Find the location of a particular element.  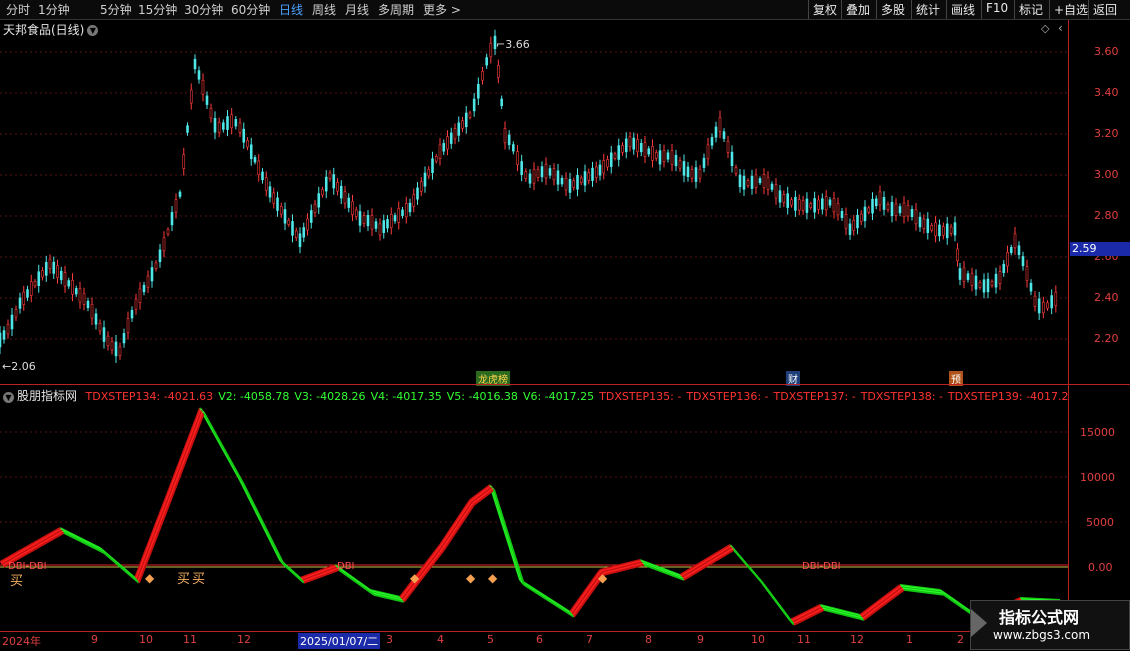

selected-date: 2025/01/07/二 is located at coordinates (339, 641).